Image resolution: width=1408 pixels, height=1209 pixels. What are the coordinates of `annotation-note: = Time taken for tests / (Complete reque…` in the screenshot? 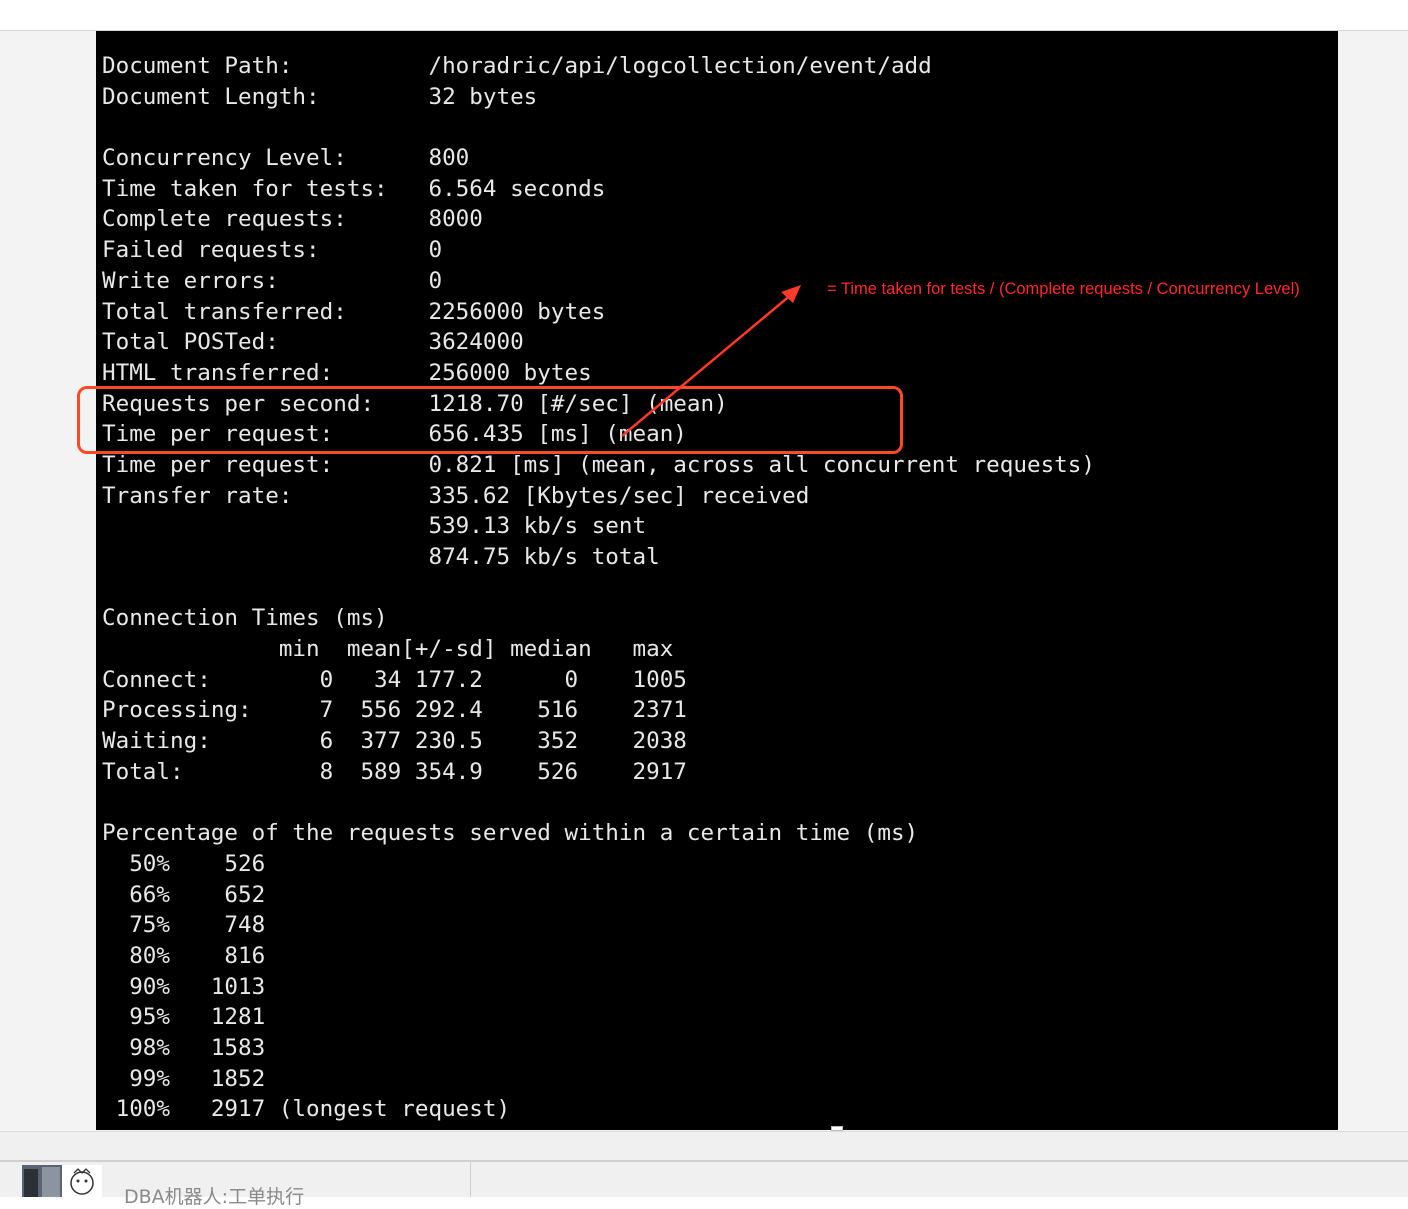 It's located at (1063, 289).